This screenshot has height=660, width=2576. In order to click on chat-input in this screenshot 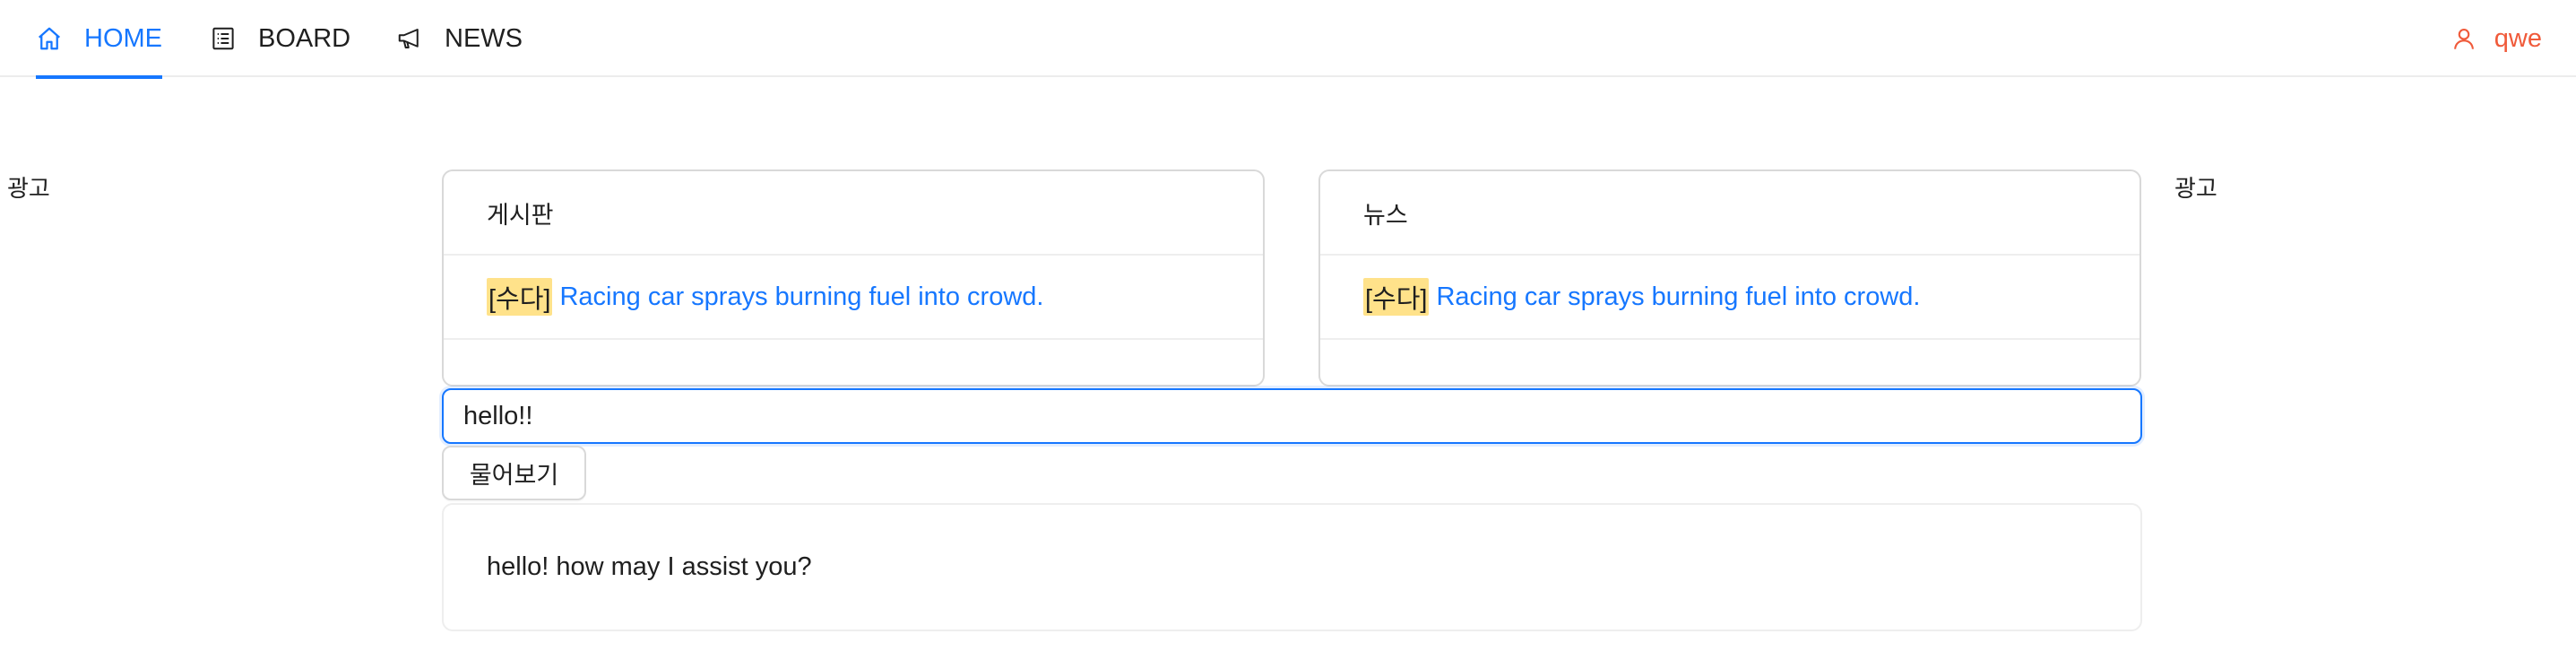, I will do `click(1292, 416)`.